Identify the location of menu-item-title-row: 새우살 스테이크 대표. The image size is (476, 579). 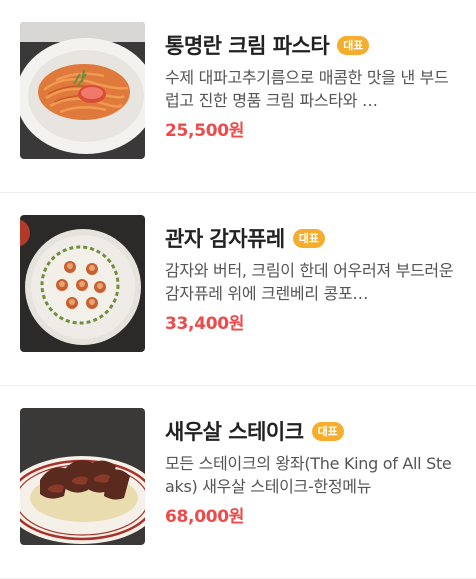
(315, 431).